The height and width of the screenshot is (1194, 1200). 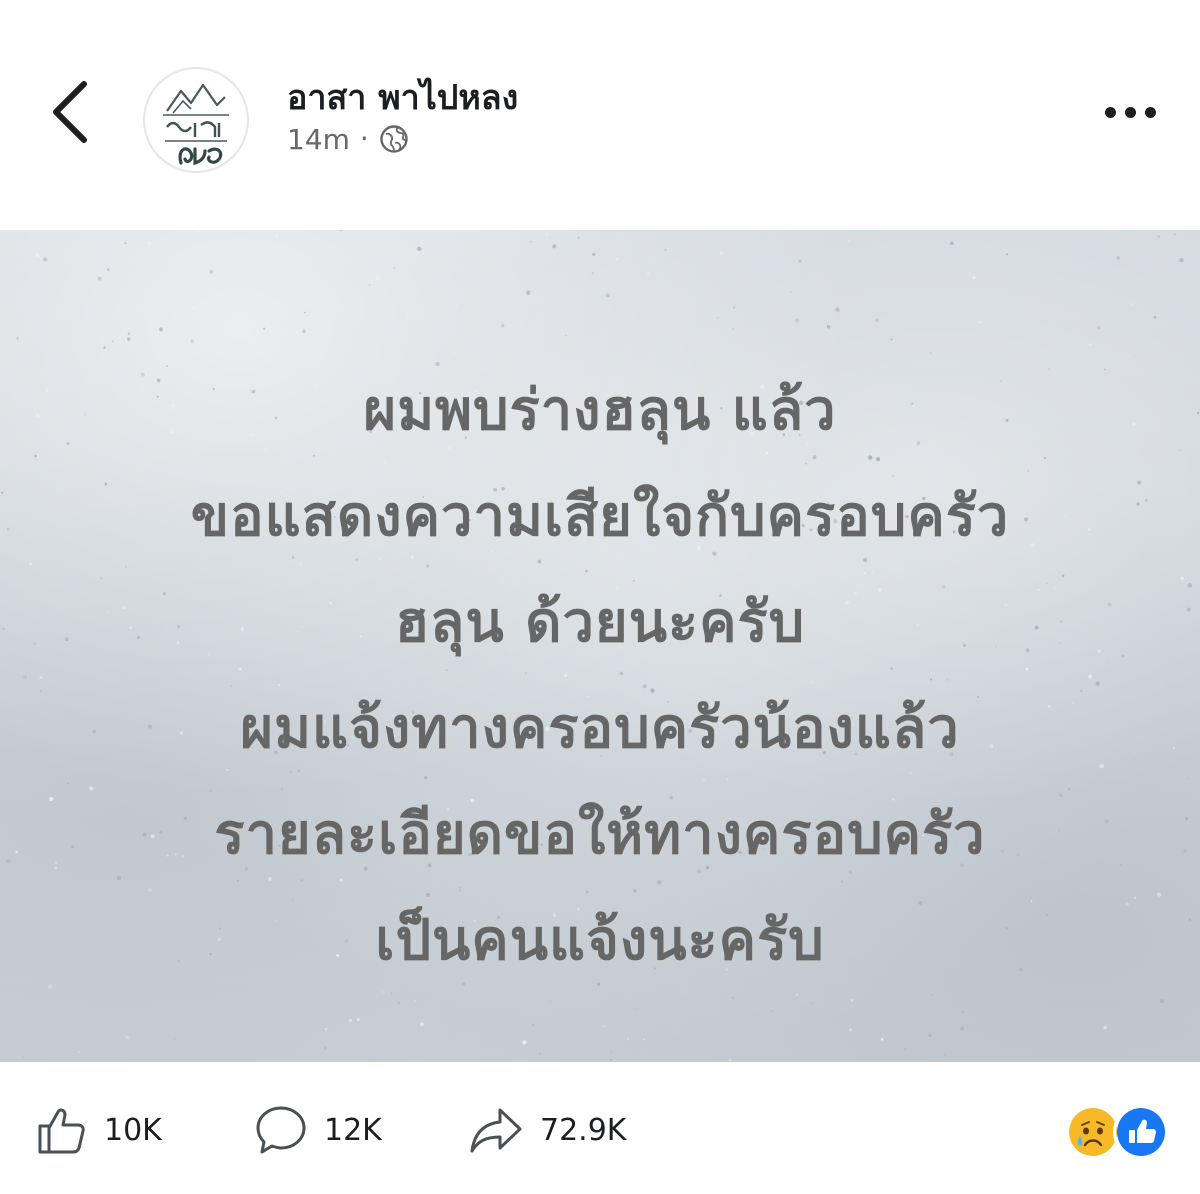 I want to click on chevron-left-icon, so click(x=70, y=112).